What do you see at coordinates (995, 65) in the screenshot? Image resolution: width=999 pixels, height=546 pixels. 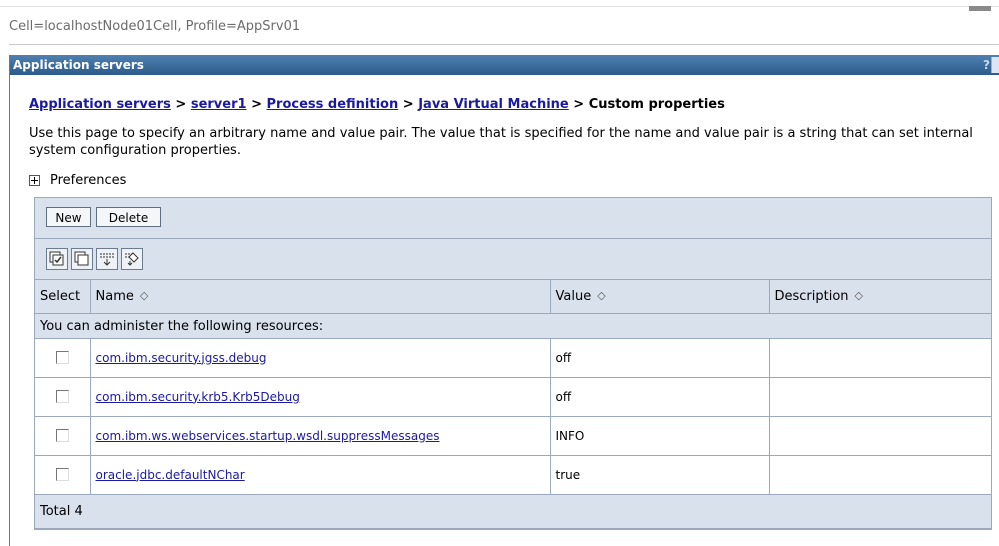 I see `minimize-button` at bounding box center [995, 65].